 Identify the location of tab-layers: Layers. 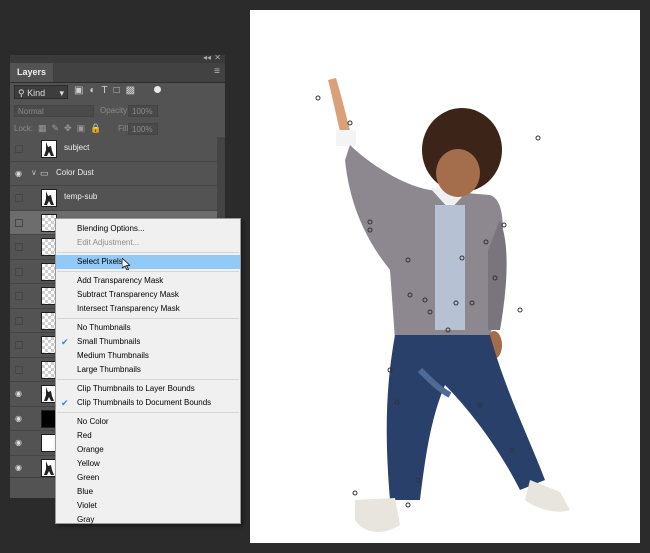
(32, 72).